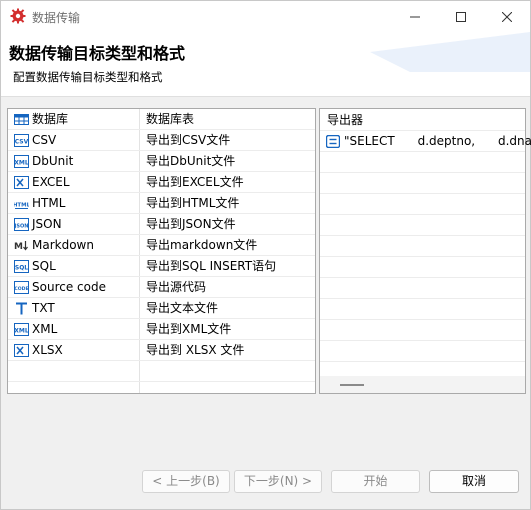 The height and width of the screenshot is (510, 531). Describe the element at coordinates (227, 266) in the screenshot. I see `format-description: 导出到SQL INSERT语句` at that location.